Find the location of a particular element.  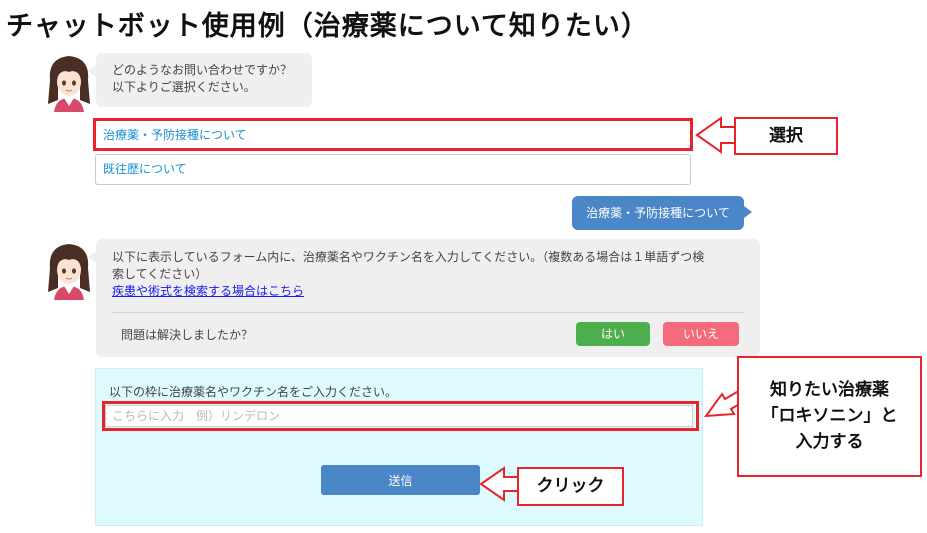

greeting-line-2: 以下よりご選択ください。 is located at coordinates (184, 87).